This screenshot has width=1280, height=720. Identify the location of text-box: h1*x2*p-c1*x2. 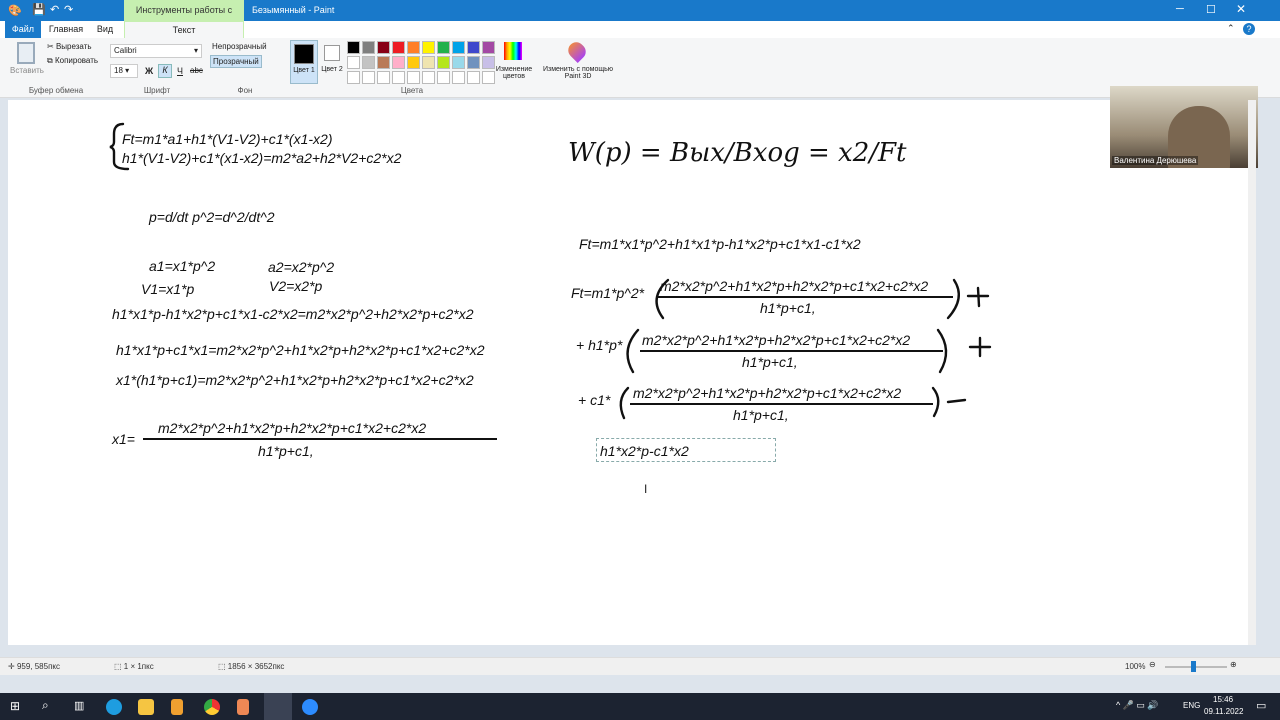
(686, 450).